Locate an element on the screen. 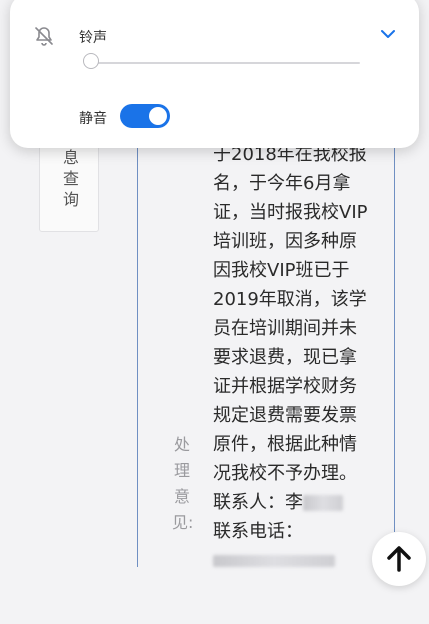 The height and width of the screenshot is (624, 429). arrow-up-icon is located at coordinates (399, 559).